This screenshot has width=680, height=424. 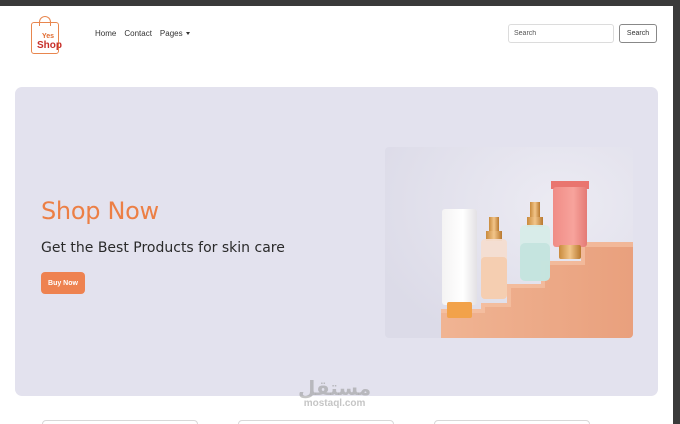 What do you see at coordinates (187, 34) in the screenshot?
I see `caret-down-icon` at bounding box center [187, 34].